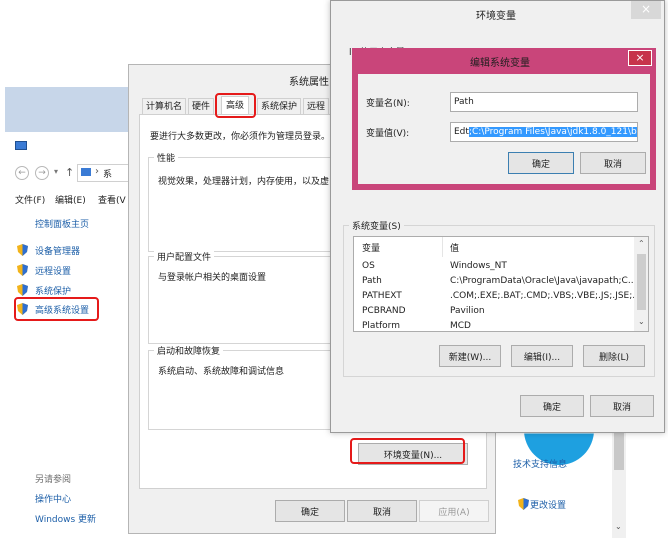  Describe the element at coordinates (613, 163) in the screenshot. I see `edit-cancel-button: 取消` at that location.